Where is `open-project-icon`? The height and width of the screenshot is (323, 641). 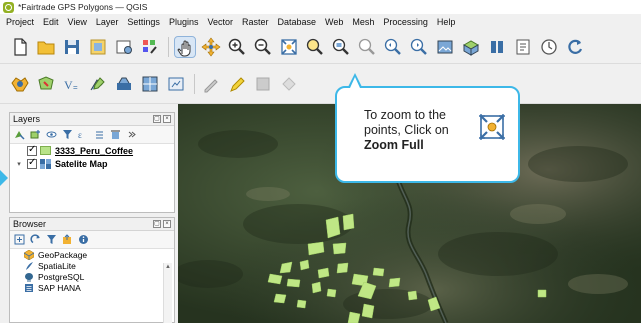
open-project-icon is located at coordinates (46, 47).